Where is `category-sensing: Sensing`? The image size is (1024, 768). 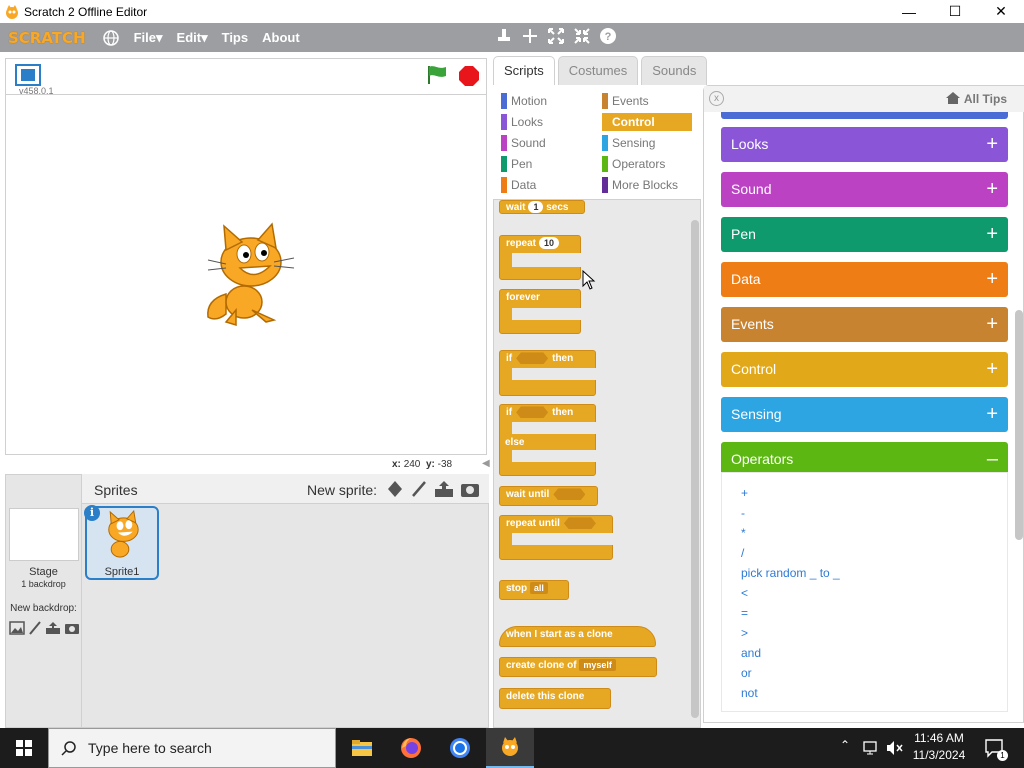 category-sensing: Sensing is located at coordinates (628, 143).